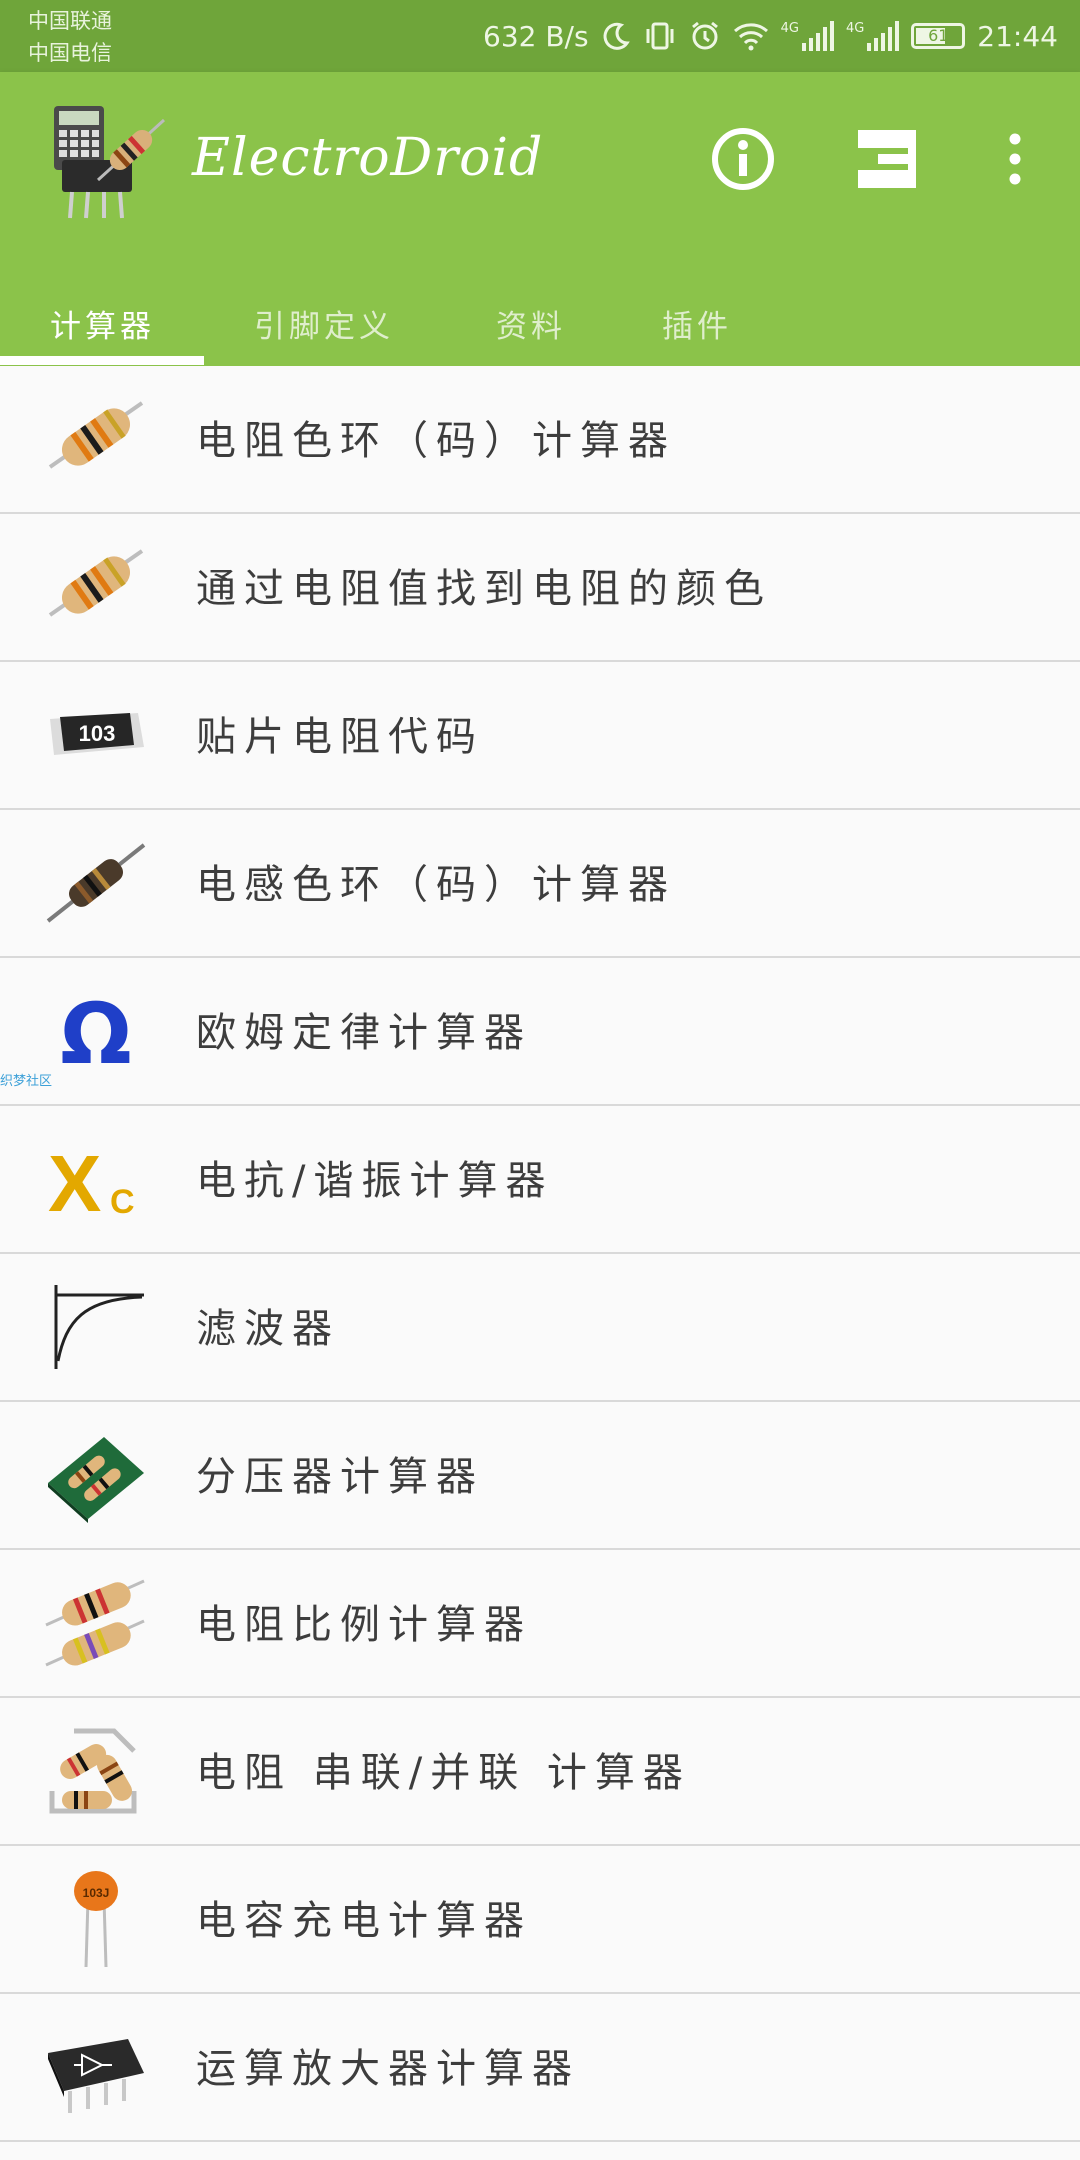 Image resolution: width=1080 pixels, height=2160 pixels. Describe the element at coordinates (99, 1327) in the screenshot. I see `filter-curve-icon` at that location.